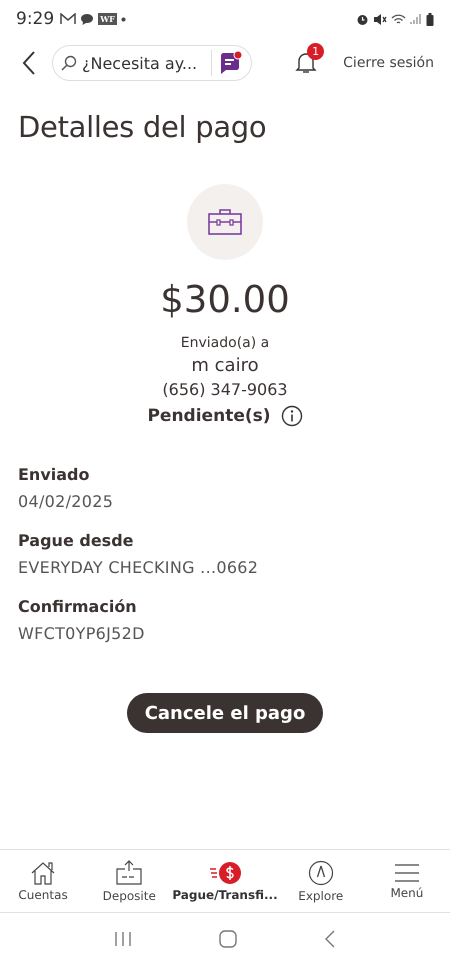 The width and height of the screenshot is (450, 965). Describe the element at coordinates (209, 416) in the screenshot. I see `payment-status: Pendiente(s)` at that location.